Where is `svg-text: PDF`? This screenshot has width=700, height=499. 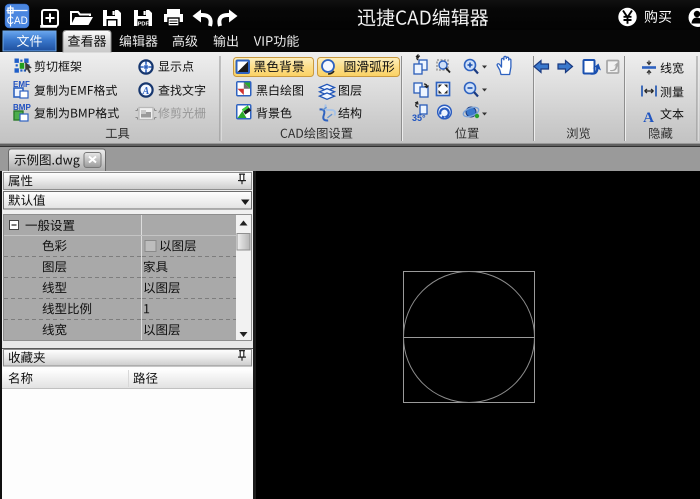
svg-text: PDF is located at coordinates (144, 24).